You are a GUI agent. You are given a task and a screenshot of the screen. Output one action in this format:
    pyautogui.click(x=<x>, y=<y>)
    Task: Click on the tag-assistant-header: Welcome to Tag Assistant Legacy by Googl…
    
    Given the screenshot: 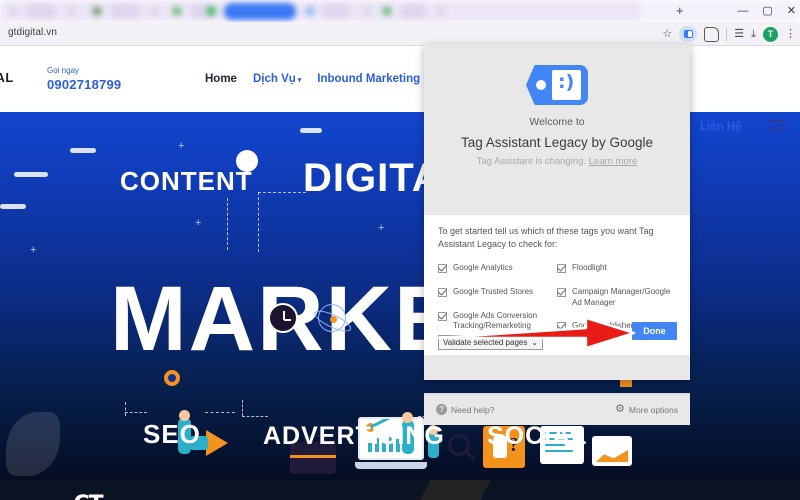 What is the action you would take?
    pyautogui.click(x=557, y=110)
    